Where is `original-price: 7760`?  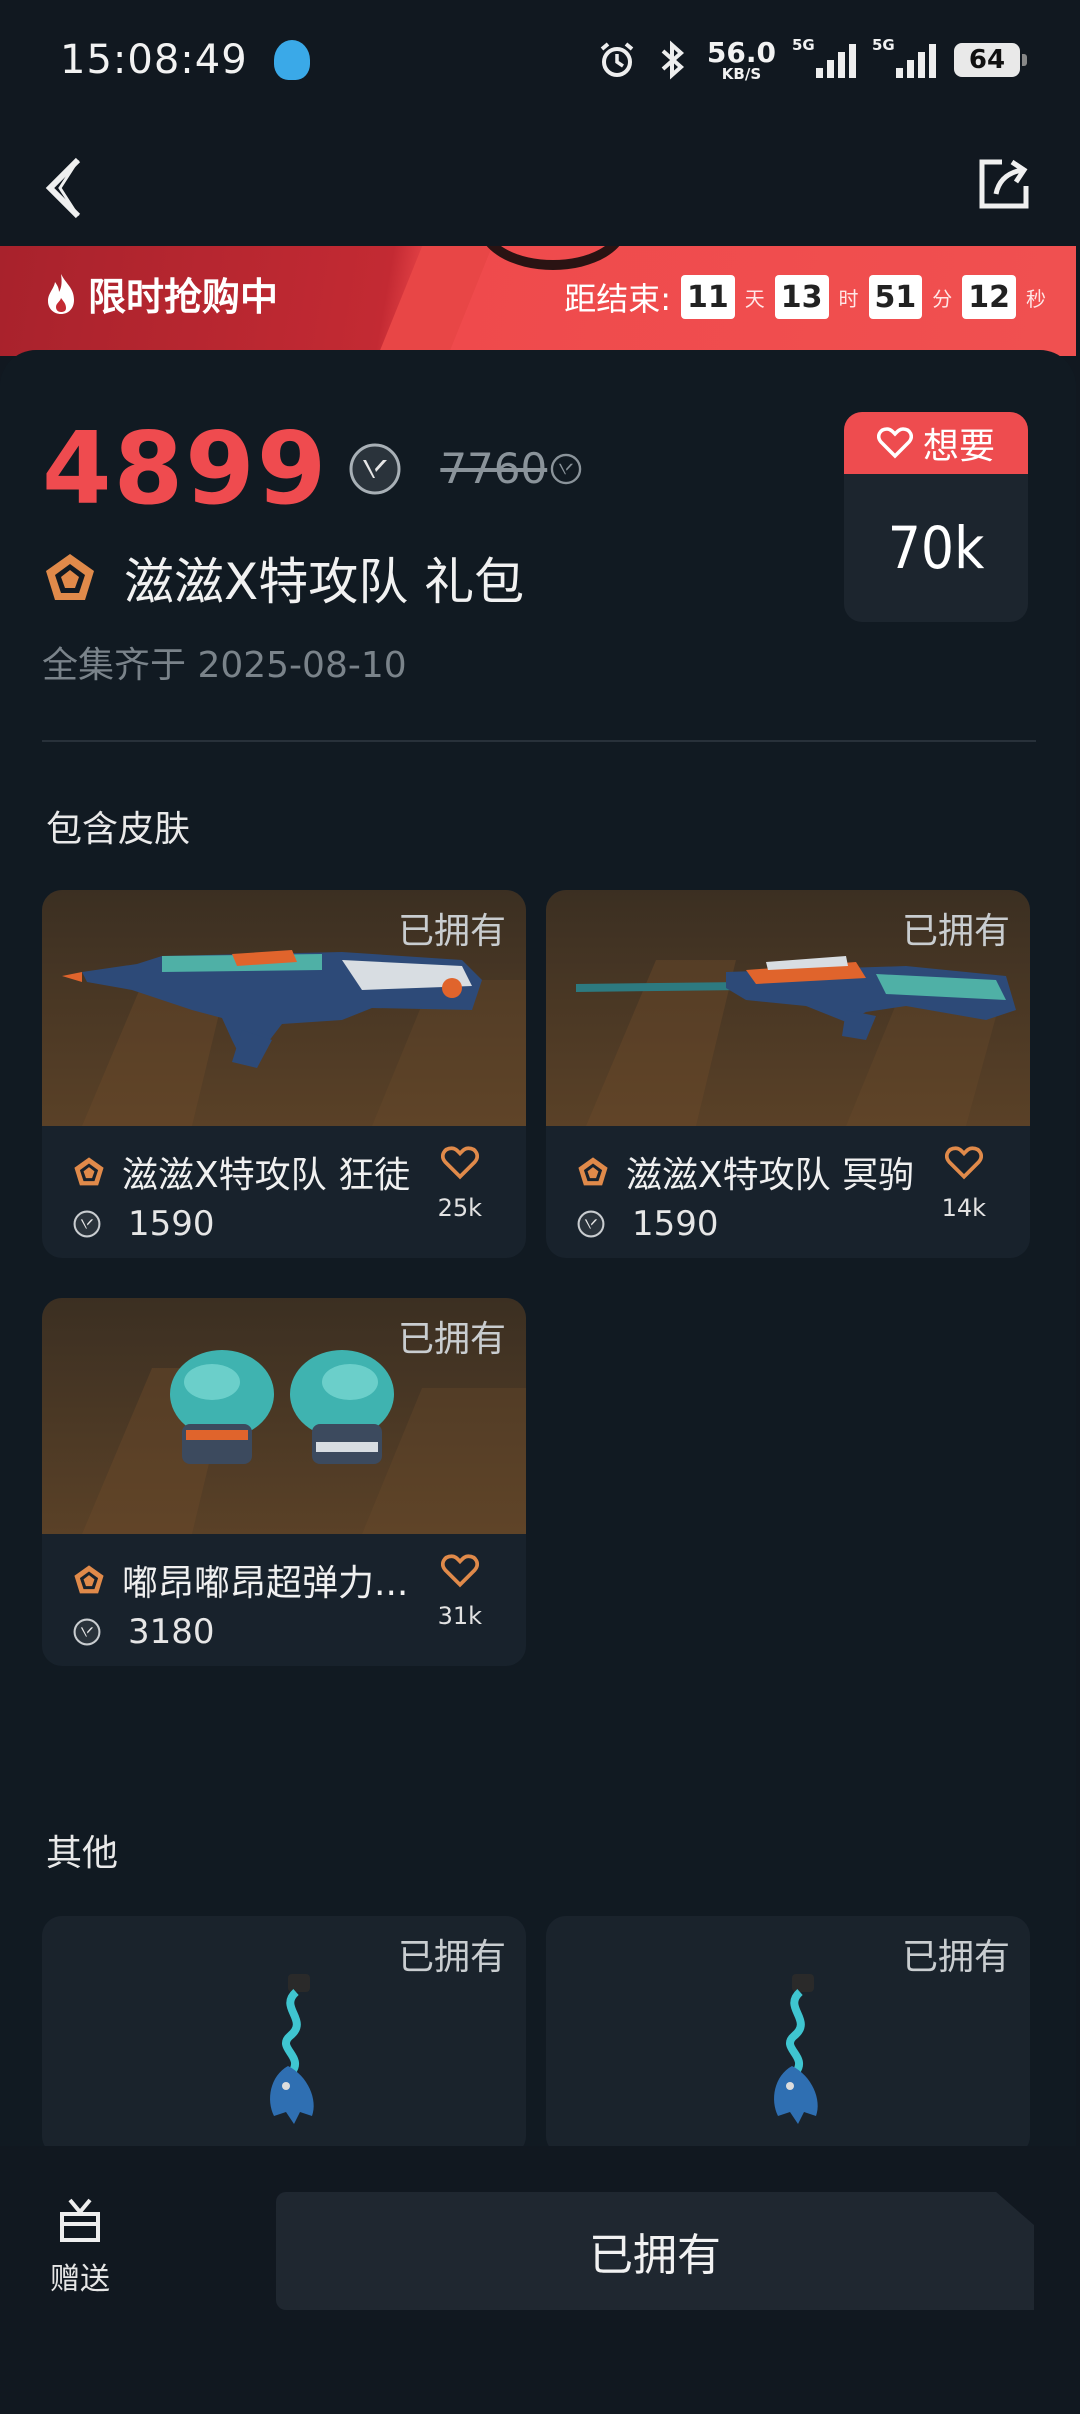
original-price: 7760 is located at coordinates (511, 468).